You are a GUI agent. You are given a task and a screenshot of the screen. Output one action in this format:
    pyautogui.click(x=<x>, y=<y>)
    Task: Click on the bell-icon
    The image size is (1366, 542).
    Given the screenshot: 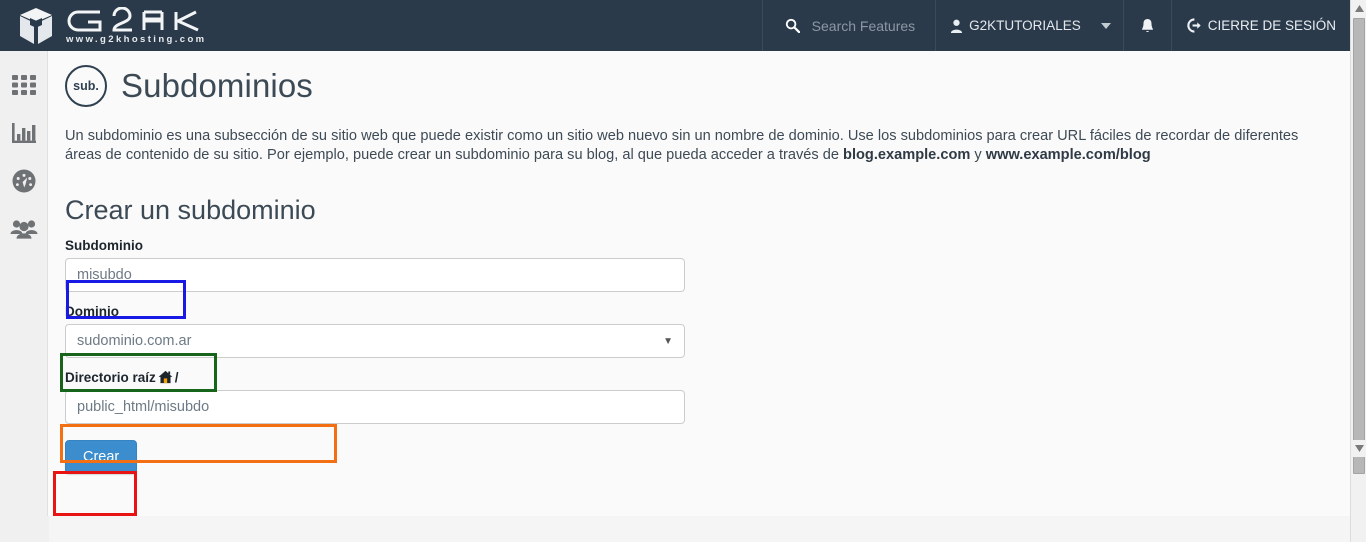 What is the action you would take?
    pyautogui.click(x=1147, y=26)
    